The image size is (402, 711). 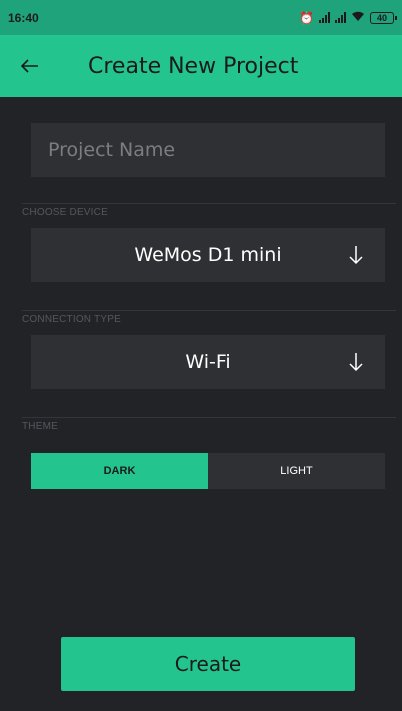 I want to click on connection-dropdown: Wi-Fi, so click(x=208, y=362).